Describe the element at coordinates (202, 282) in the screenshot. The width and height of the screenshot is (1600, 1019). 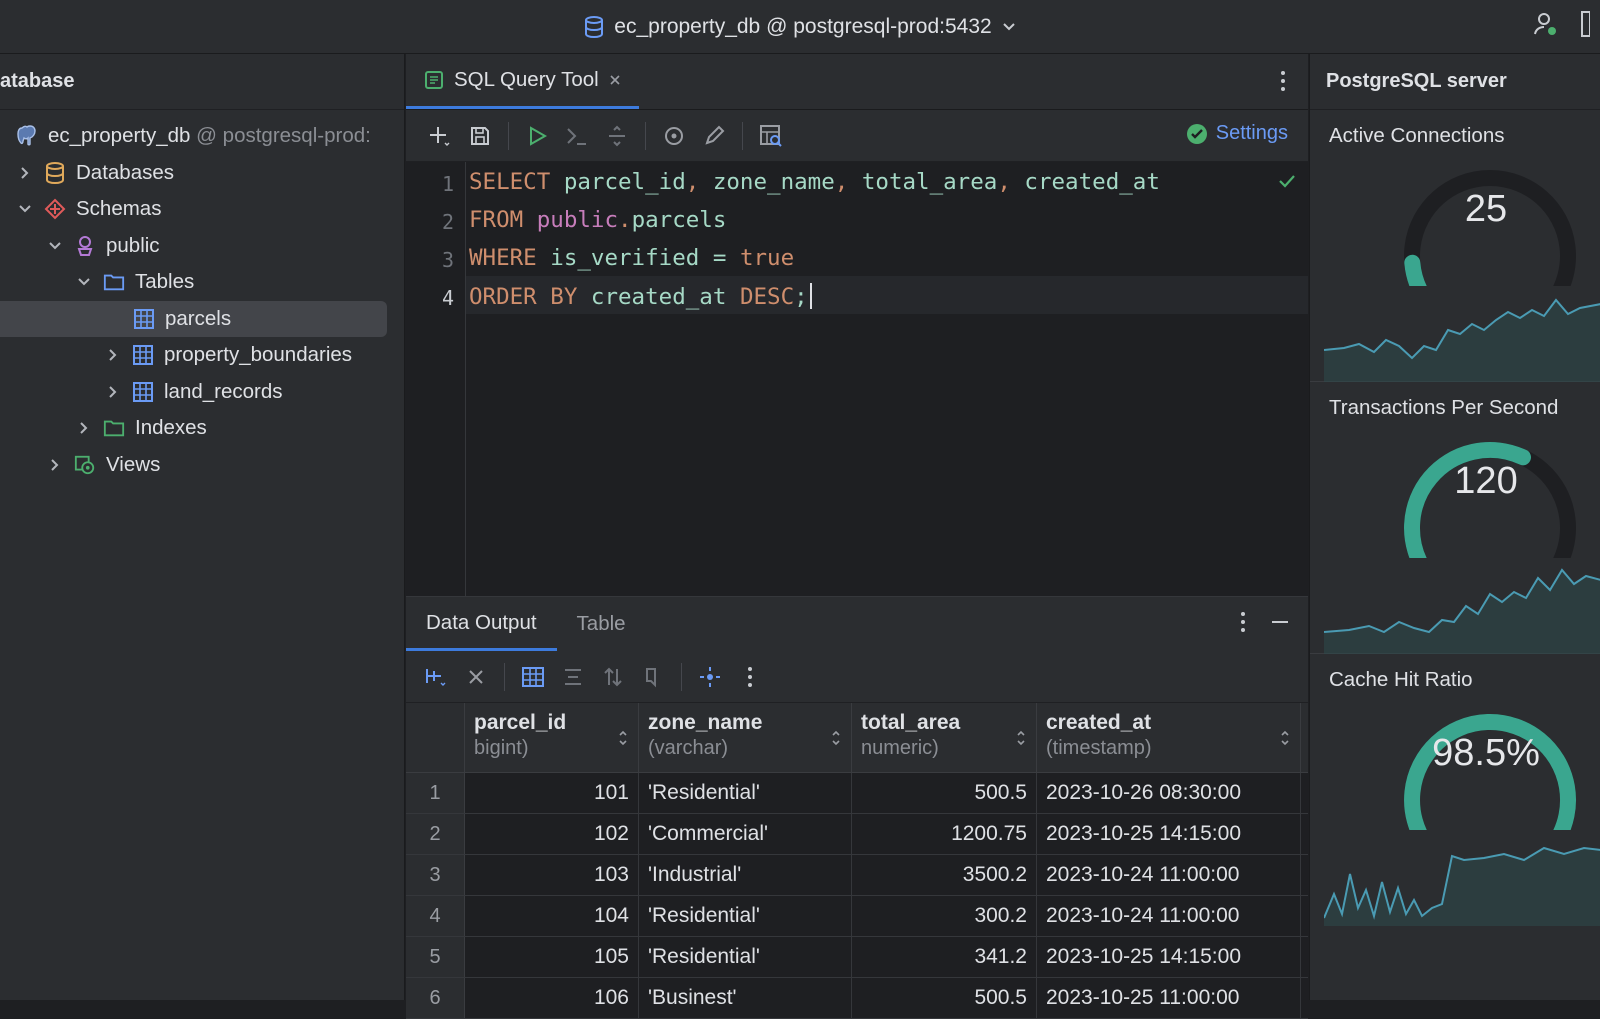
I see `tree-item-tables: Tables` at that location.